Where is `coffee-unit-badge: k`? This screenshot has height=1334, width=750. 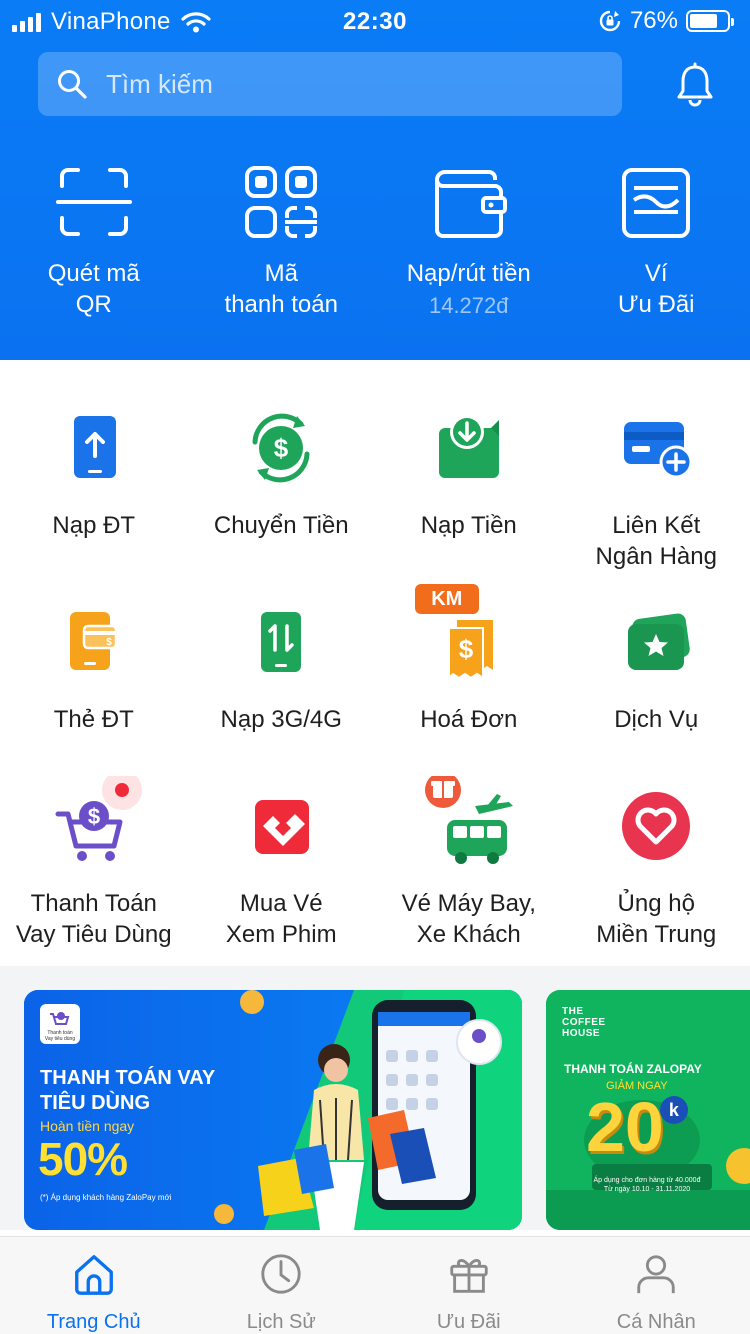
coffee-unit-badge: k is located at coordinates (673, 1110).